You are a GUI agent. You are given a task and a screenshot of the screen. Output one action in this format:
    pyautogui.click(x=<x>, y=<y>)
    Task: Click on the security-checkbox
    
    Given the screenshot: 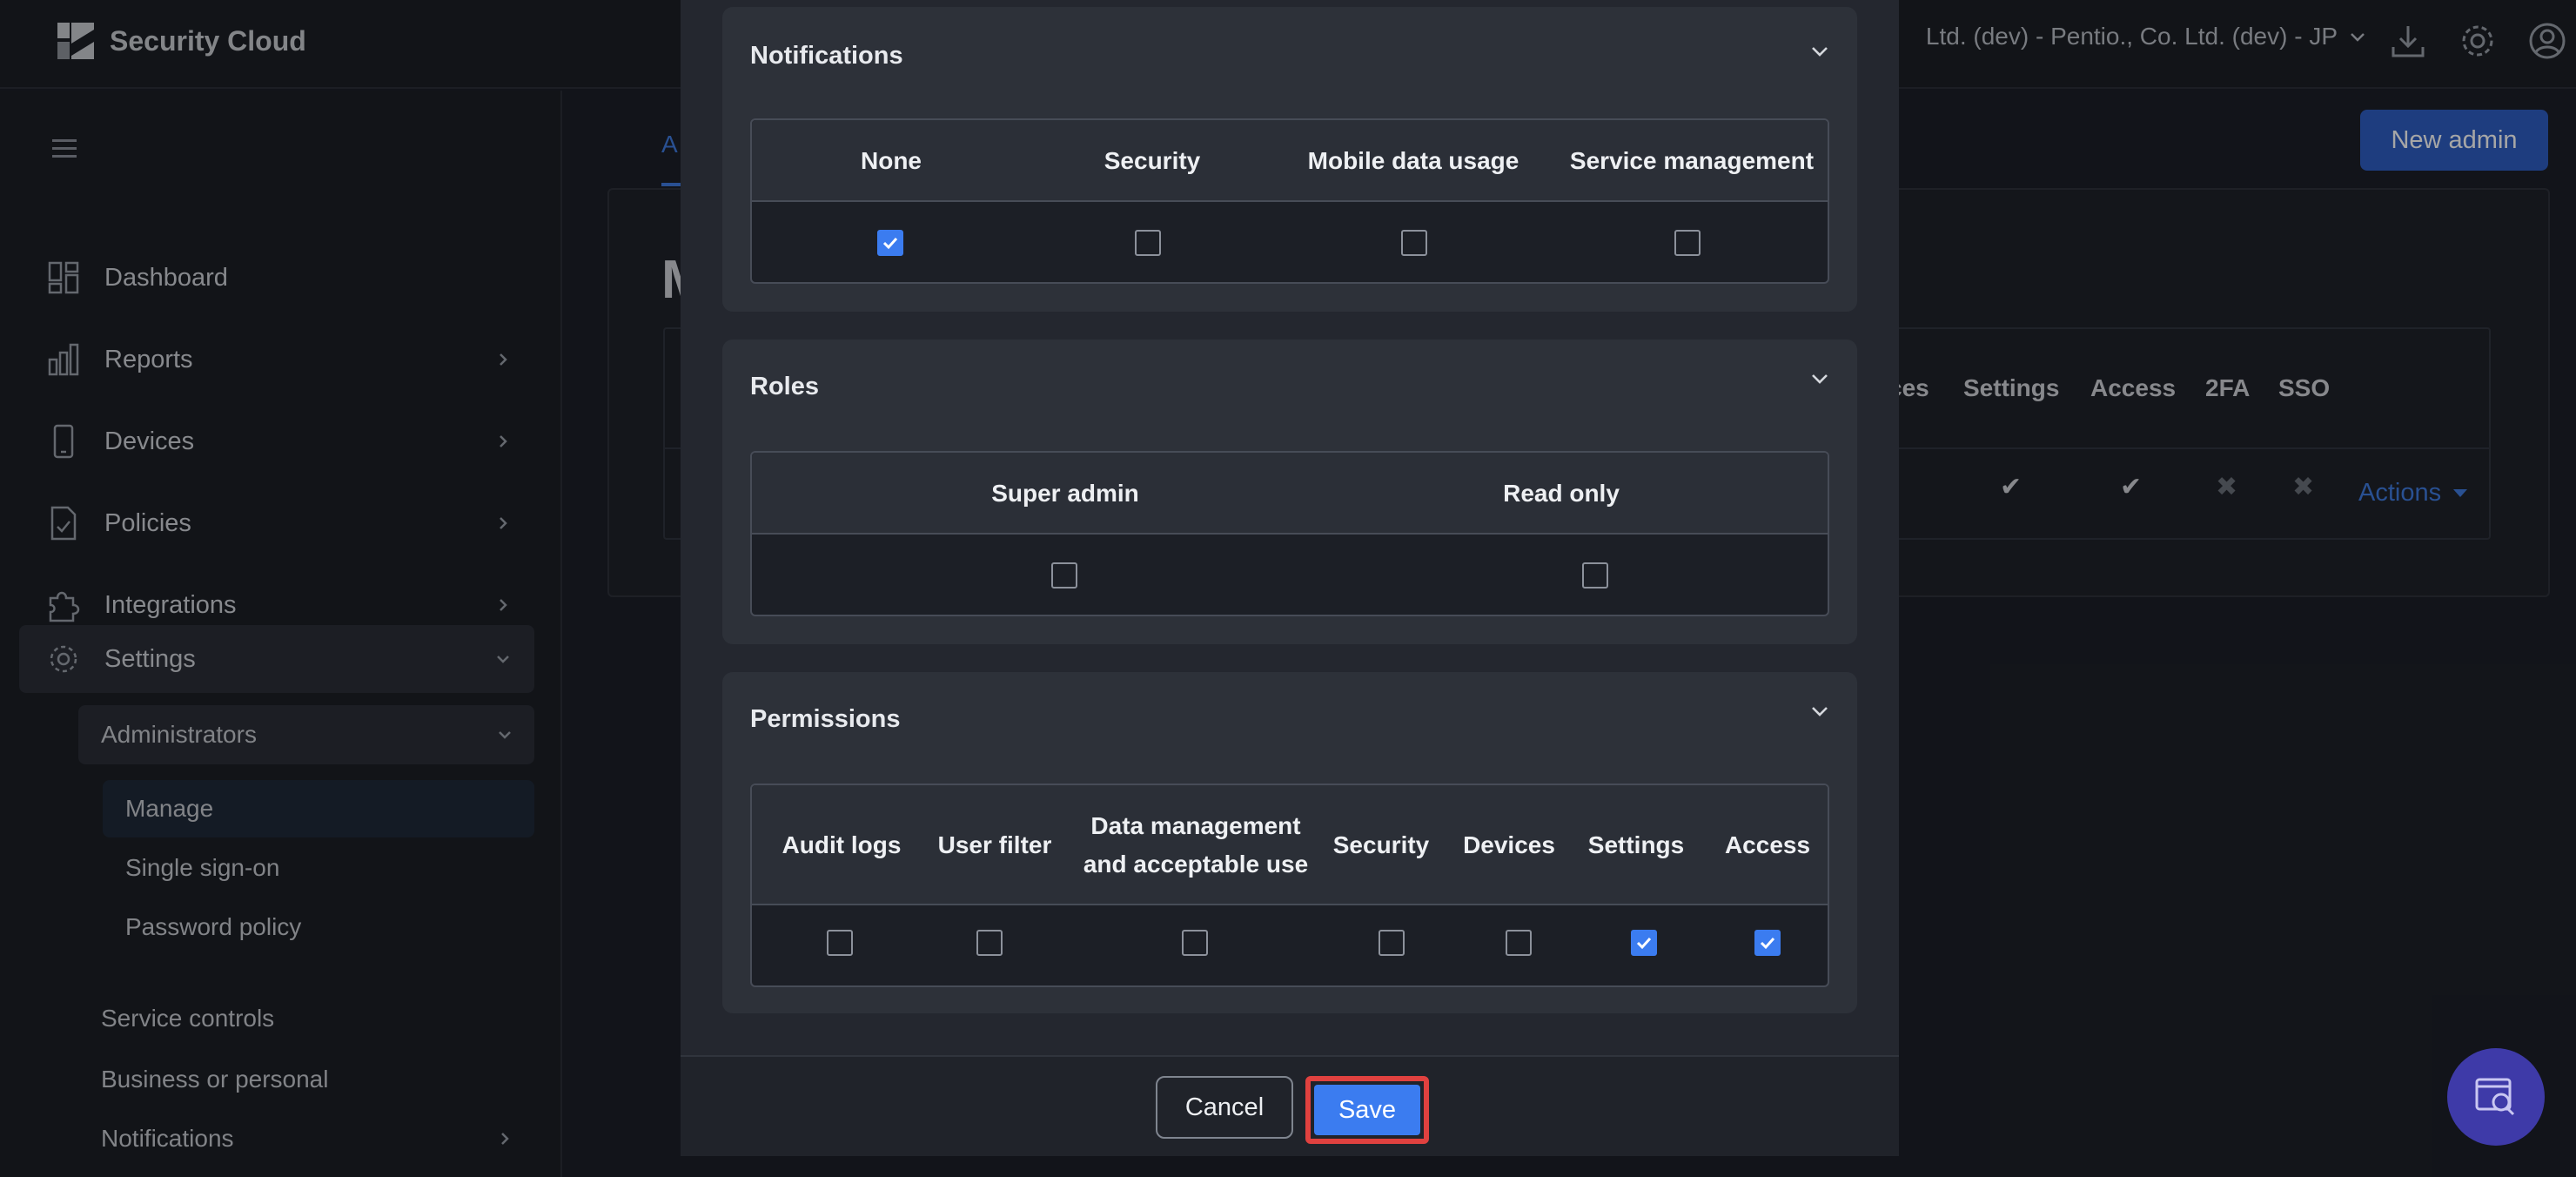 What is the action you would take?
    pyautogui.click(x=1148, y=243)
    